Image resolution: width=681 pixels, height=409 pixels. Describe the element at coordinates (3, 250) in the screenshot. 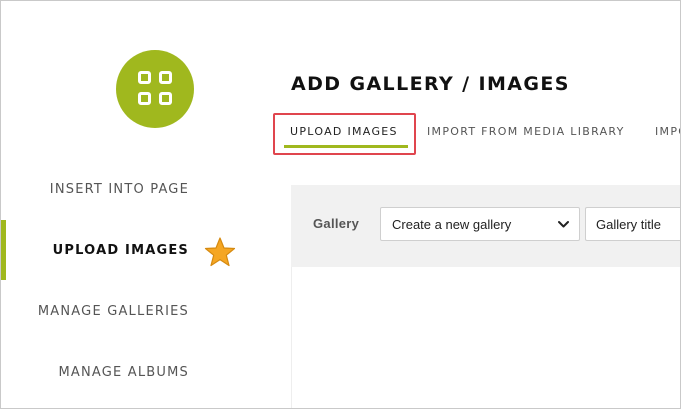

I see `sidebar-active-indicator` at that location.